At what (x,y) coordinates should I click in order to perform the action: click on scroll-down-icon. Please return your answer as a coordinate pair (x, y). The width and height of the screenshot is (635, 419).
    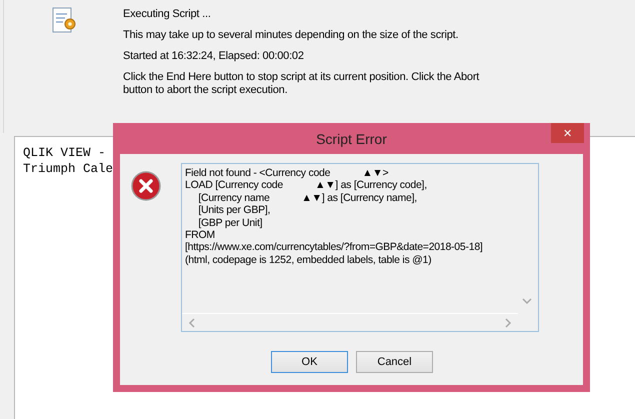
    Looking at the image, I should click on (527, 301).